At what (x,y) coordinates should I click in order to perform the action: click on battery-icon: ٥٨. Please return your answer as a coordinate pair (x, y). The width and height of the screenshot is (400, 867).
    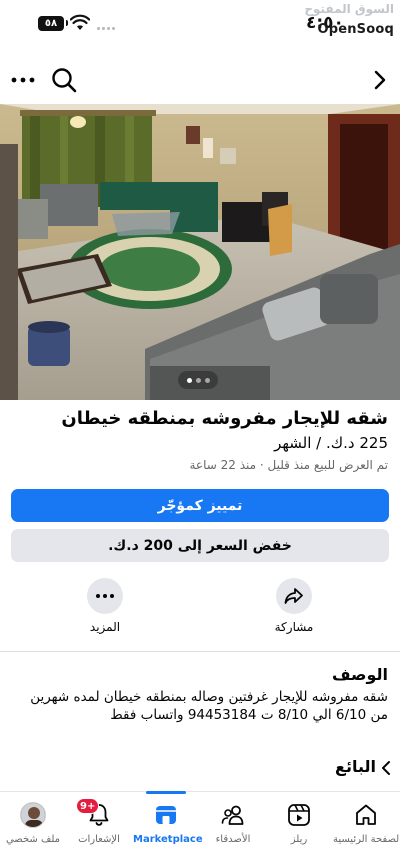
    Looking at the image, I should click on (53, 23).